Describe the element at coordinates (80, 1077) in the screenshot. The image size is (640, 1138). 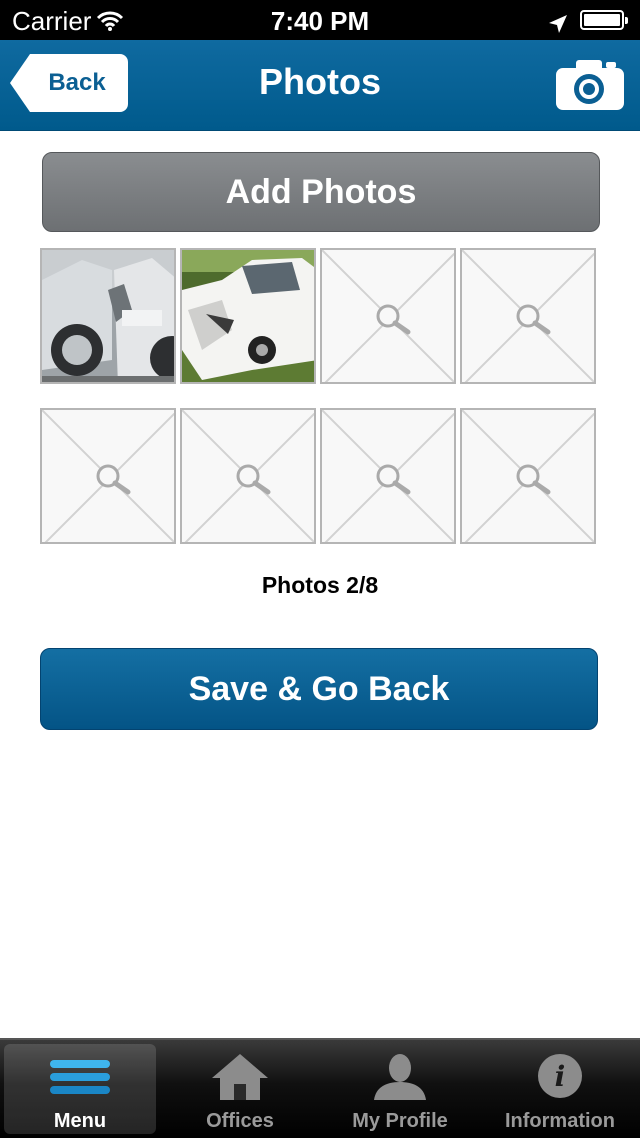
I see `menu-icon` at that location.